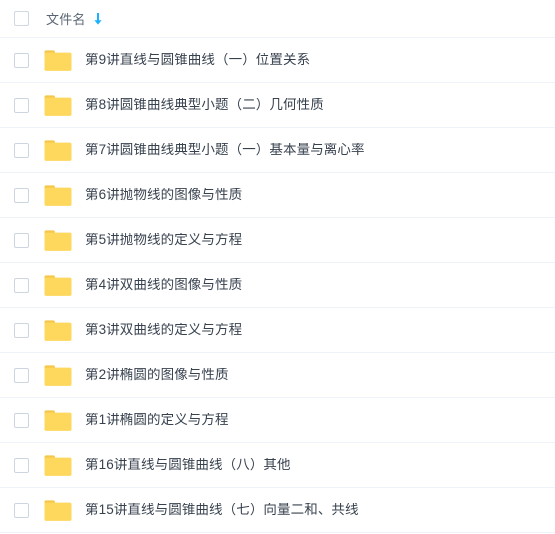  What do you see at coordinates (277, 19) in the screenshot?
I see `file-list-header: 文件名` at bounding box center [277, 19].